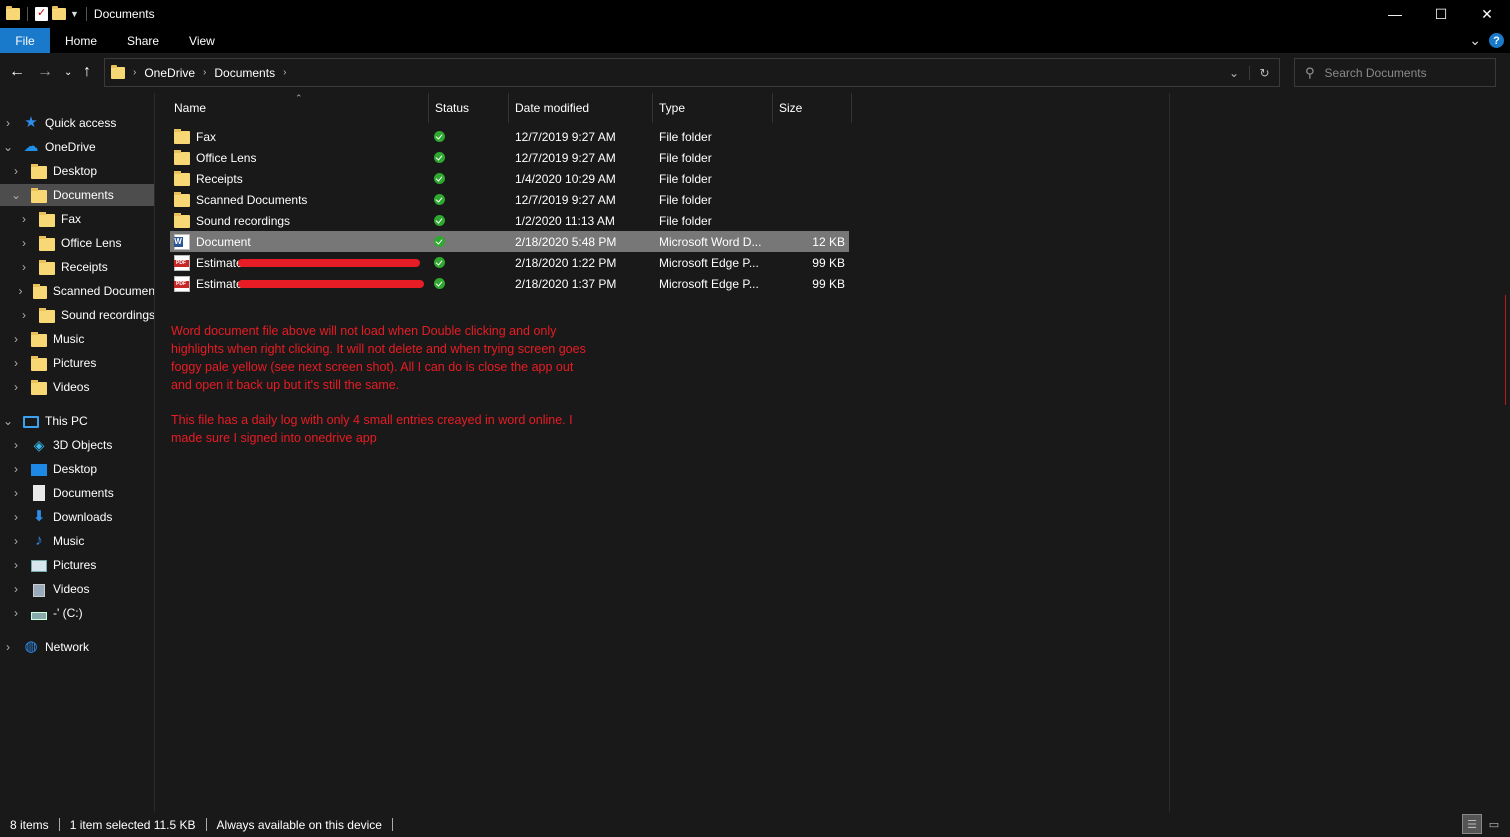 The height and width of the screenshot is (837, 1510). Describe the element at coordinates (77, 421) in the screenshot. I see `nav-item: ⌄ This PC` at that location.